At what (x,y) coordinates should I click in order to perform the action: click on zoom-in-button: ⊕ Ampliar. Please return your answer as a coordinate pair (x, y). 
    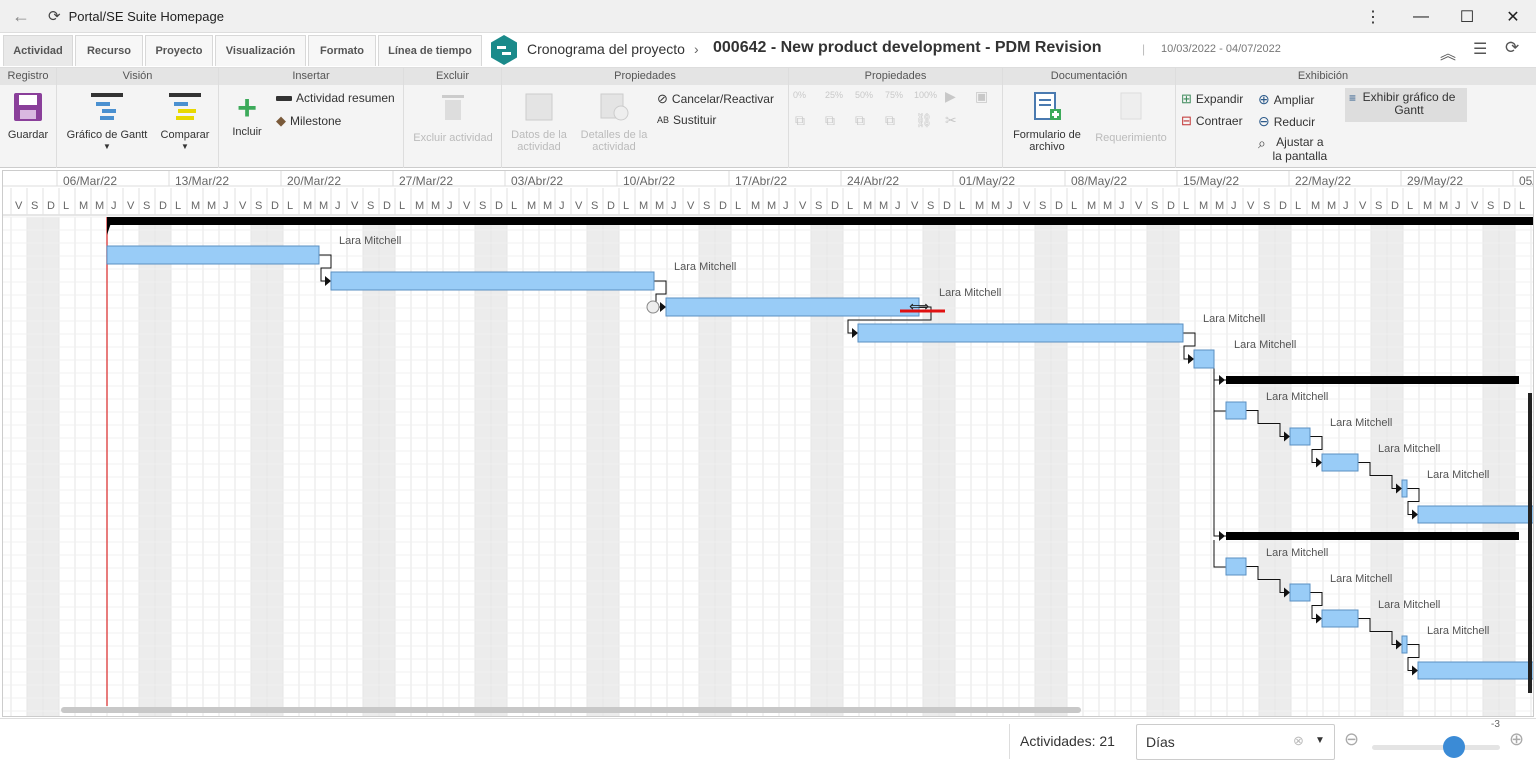
    Looking at the image, I should click on (1286, 99).